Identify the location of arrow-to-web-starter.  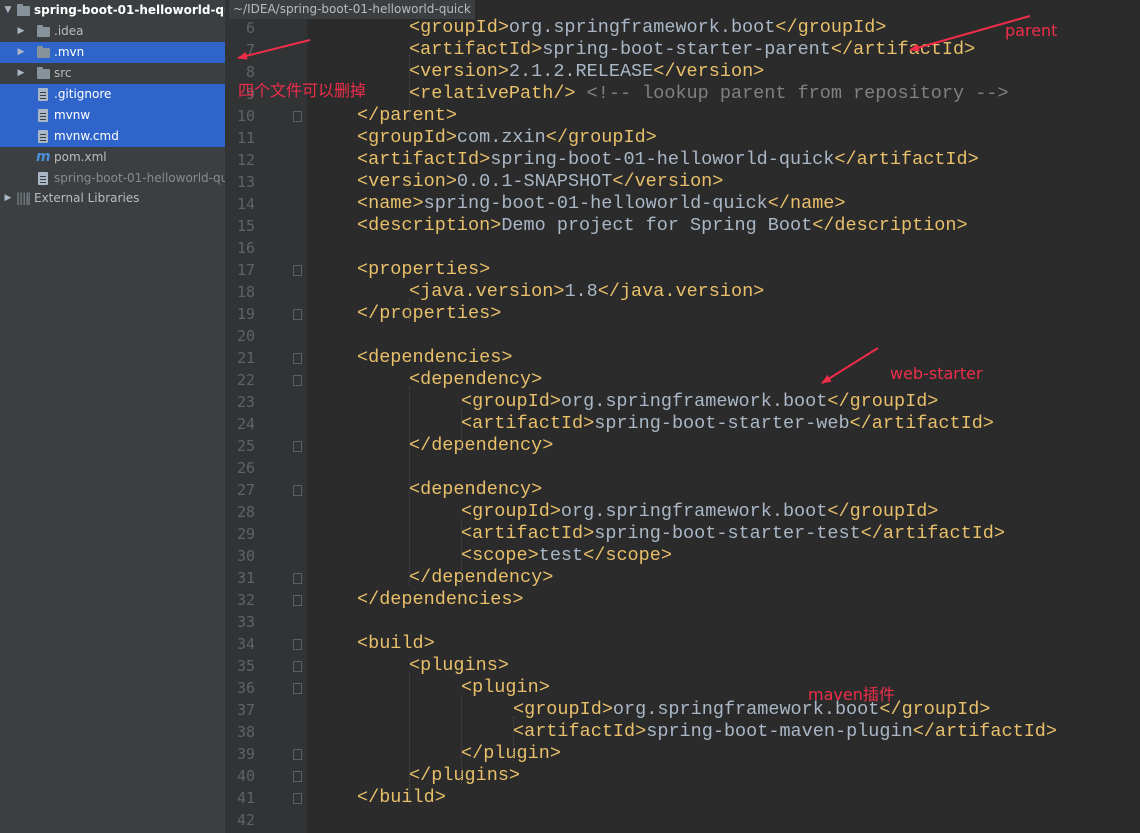
(850, 365).